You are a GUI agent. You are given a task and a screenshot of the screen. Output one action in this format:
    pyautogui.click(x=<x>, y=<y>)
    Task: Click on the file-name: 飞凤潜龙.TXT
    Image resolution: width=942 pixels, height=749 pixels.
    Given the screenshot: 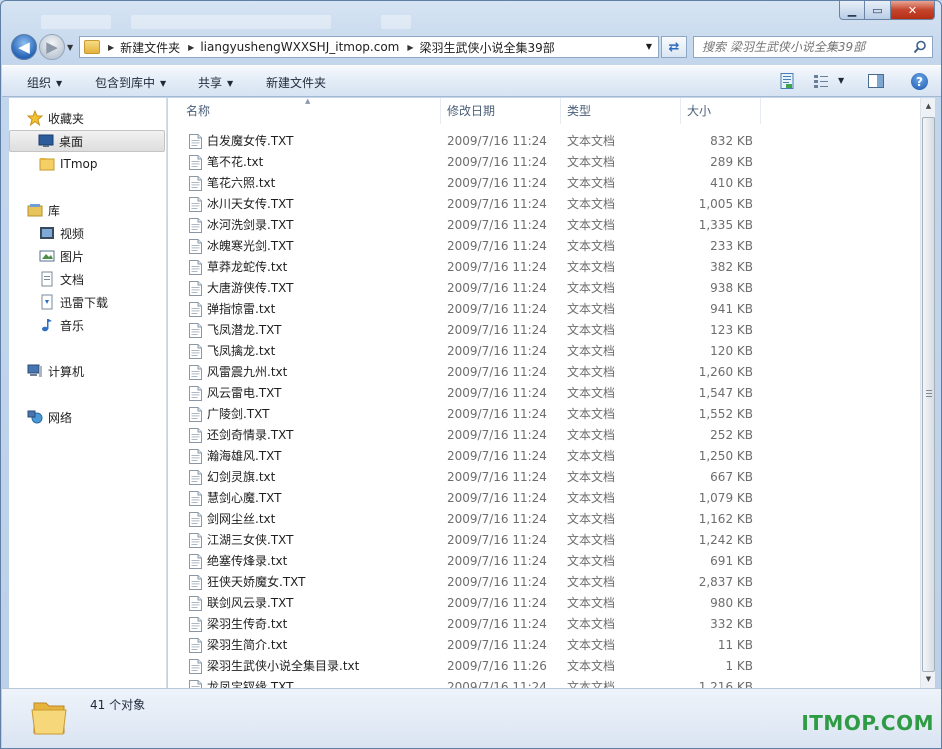 What is the action you would take?
    pyautogui.click(x=244, y=330)
    